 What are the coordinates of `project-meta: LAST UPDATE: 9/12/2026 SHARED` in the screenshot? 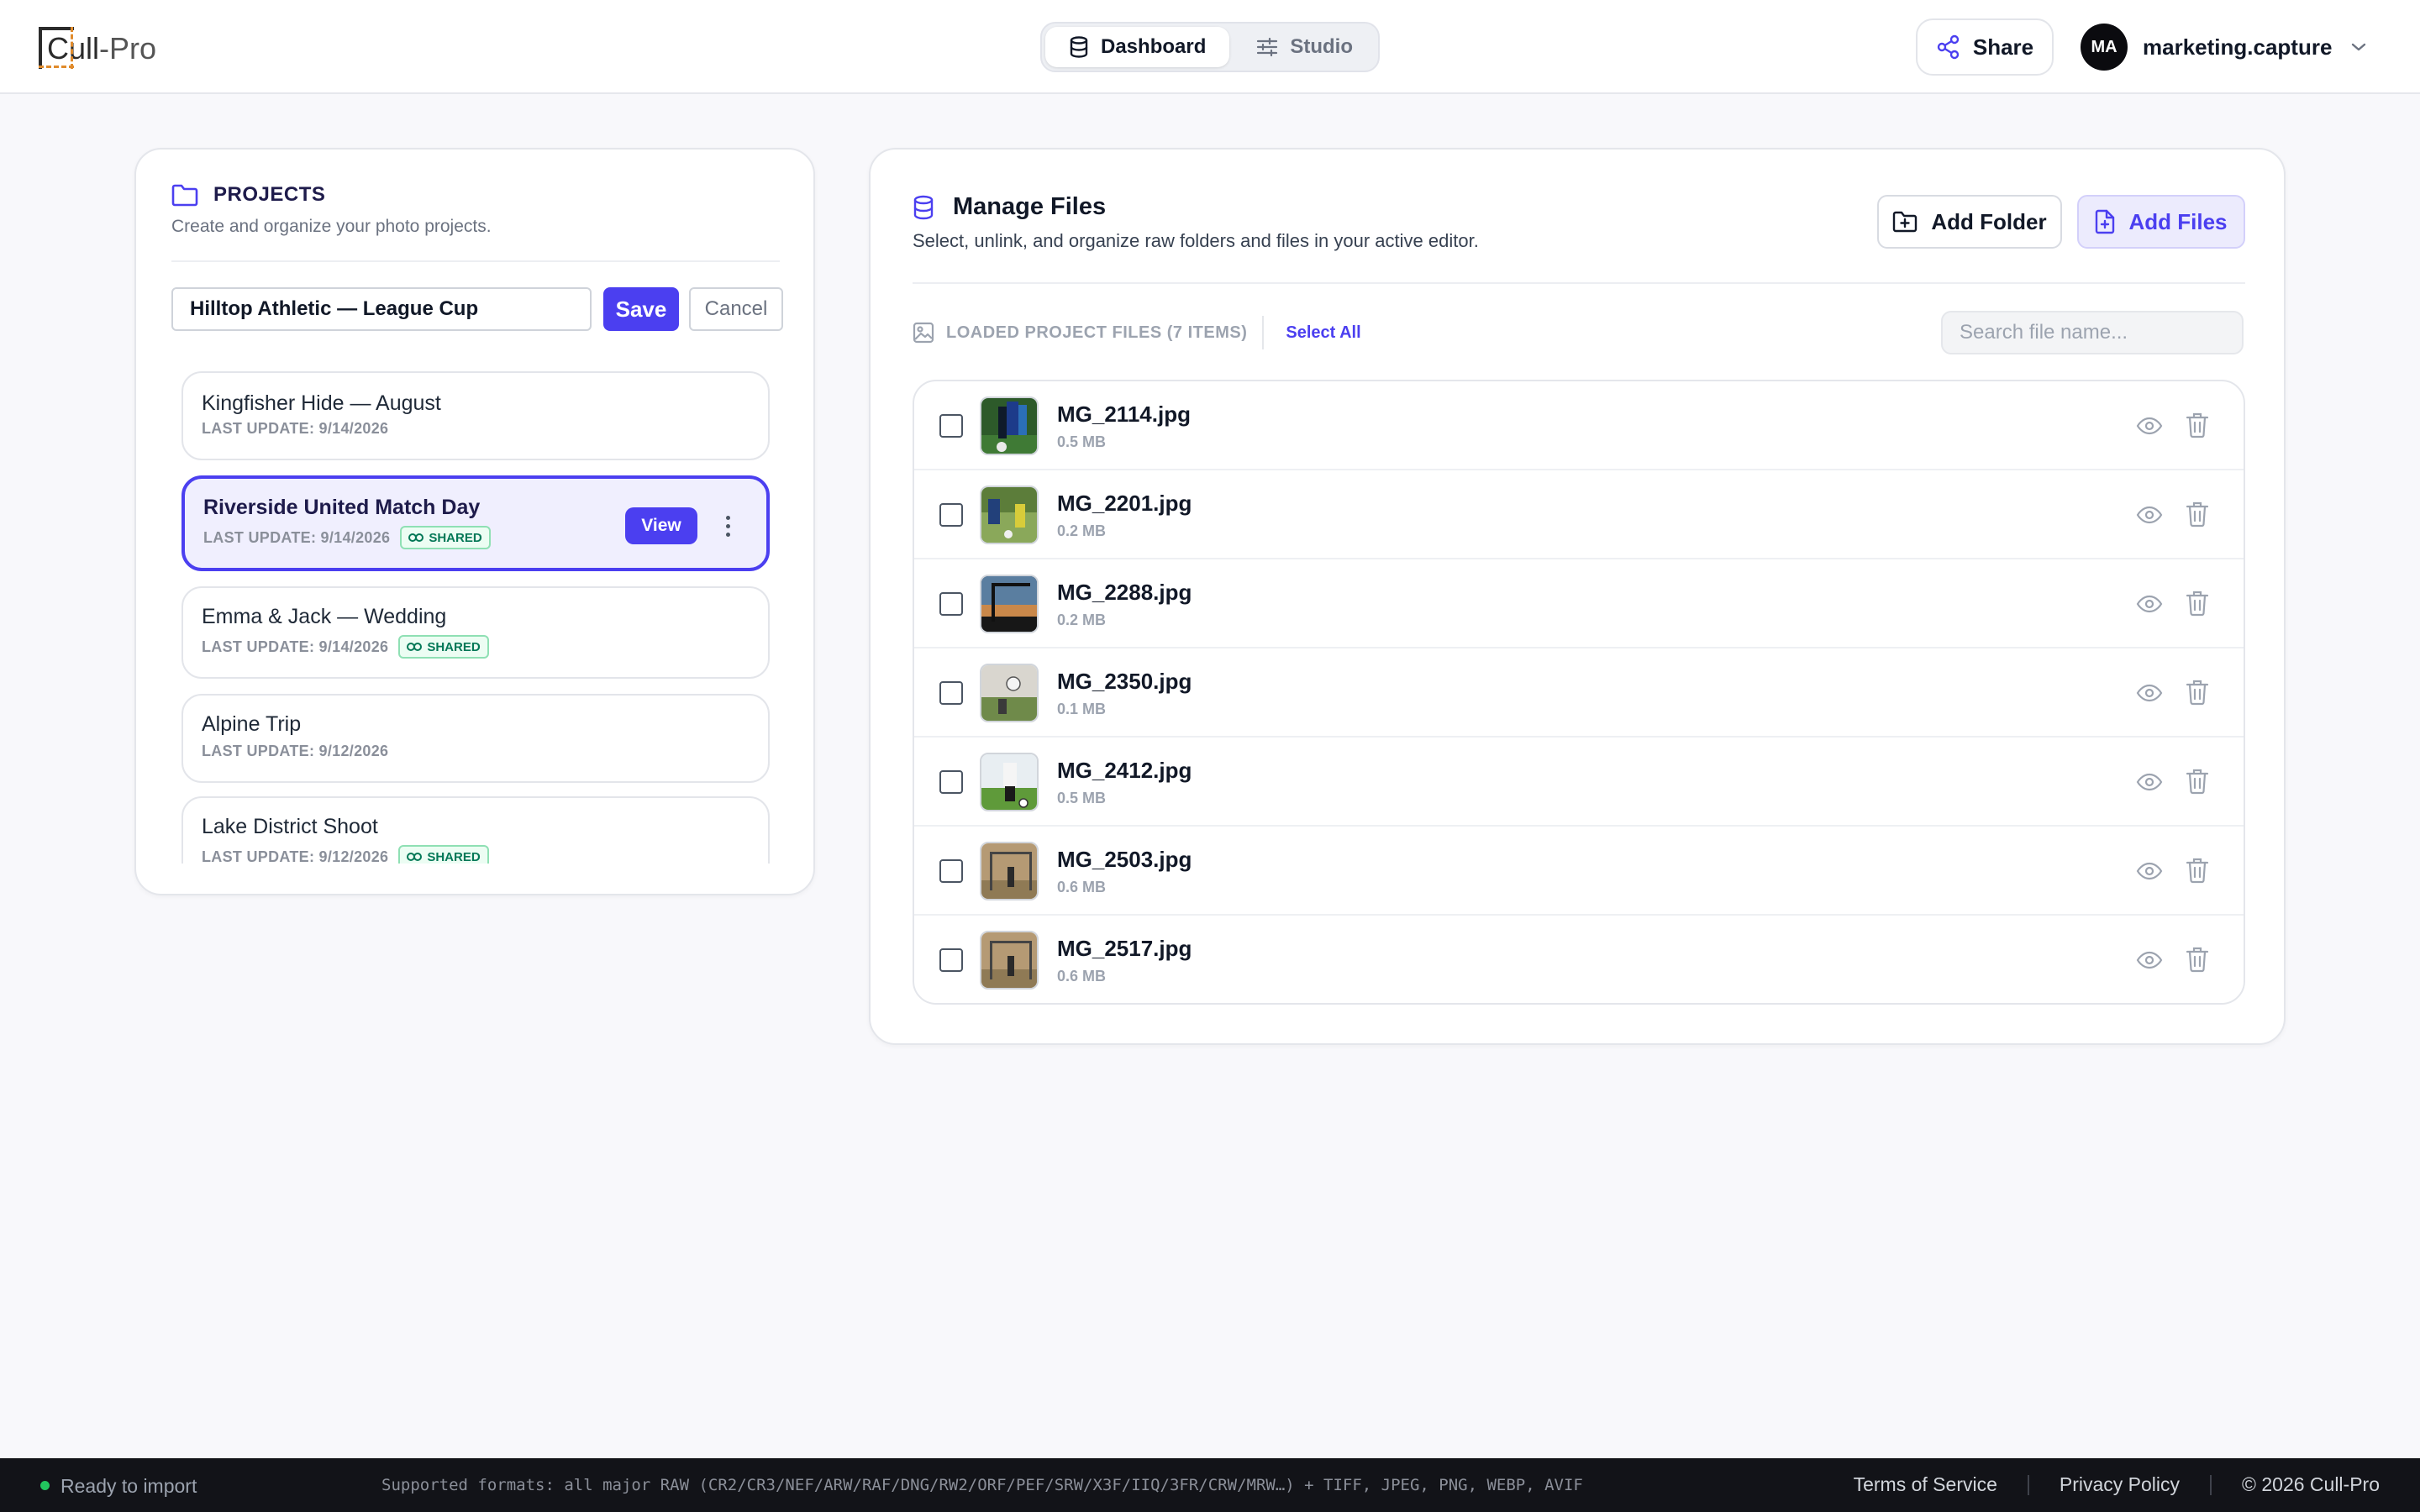 It's located at (345, 854).